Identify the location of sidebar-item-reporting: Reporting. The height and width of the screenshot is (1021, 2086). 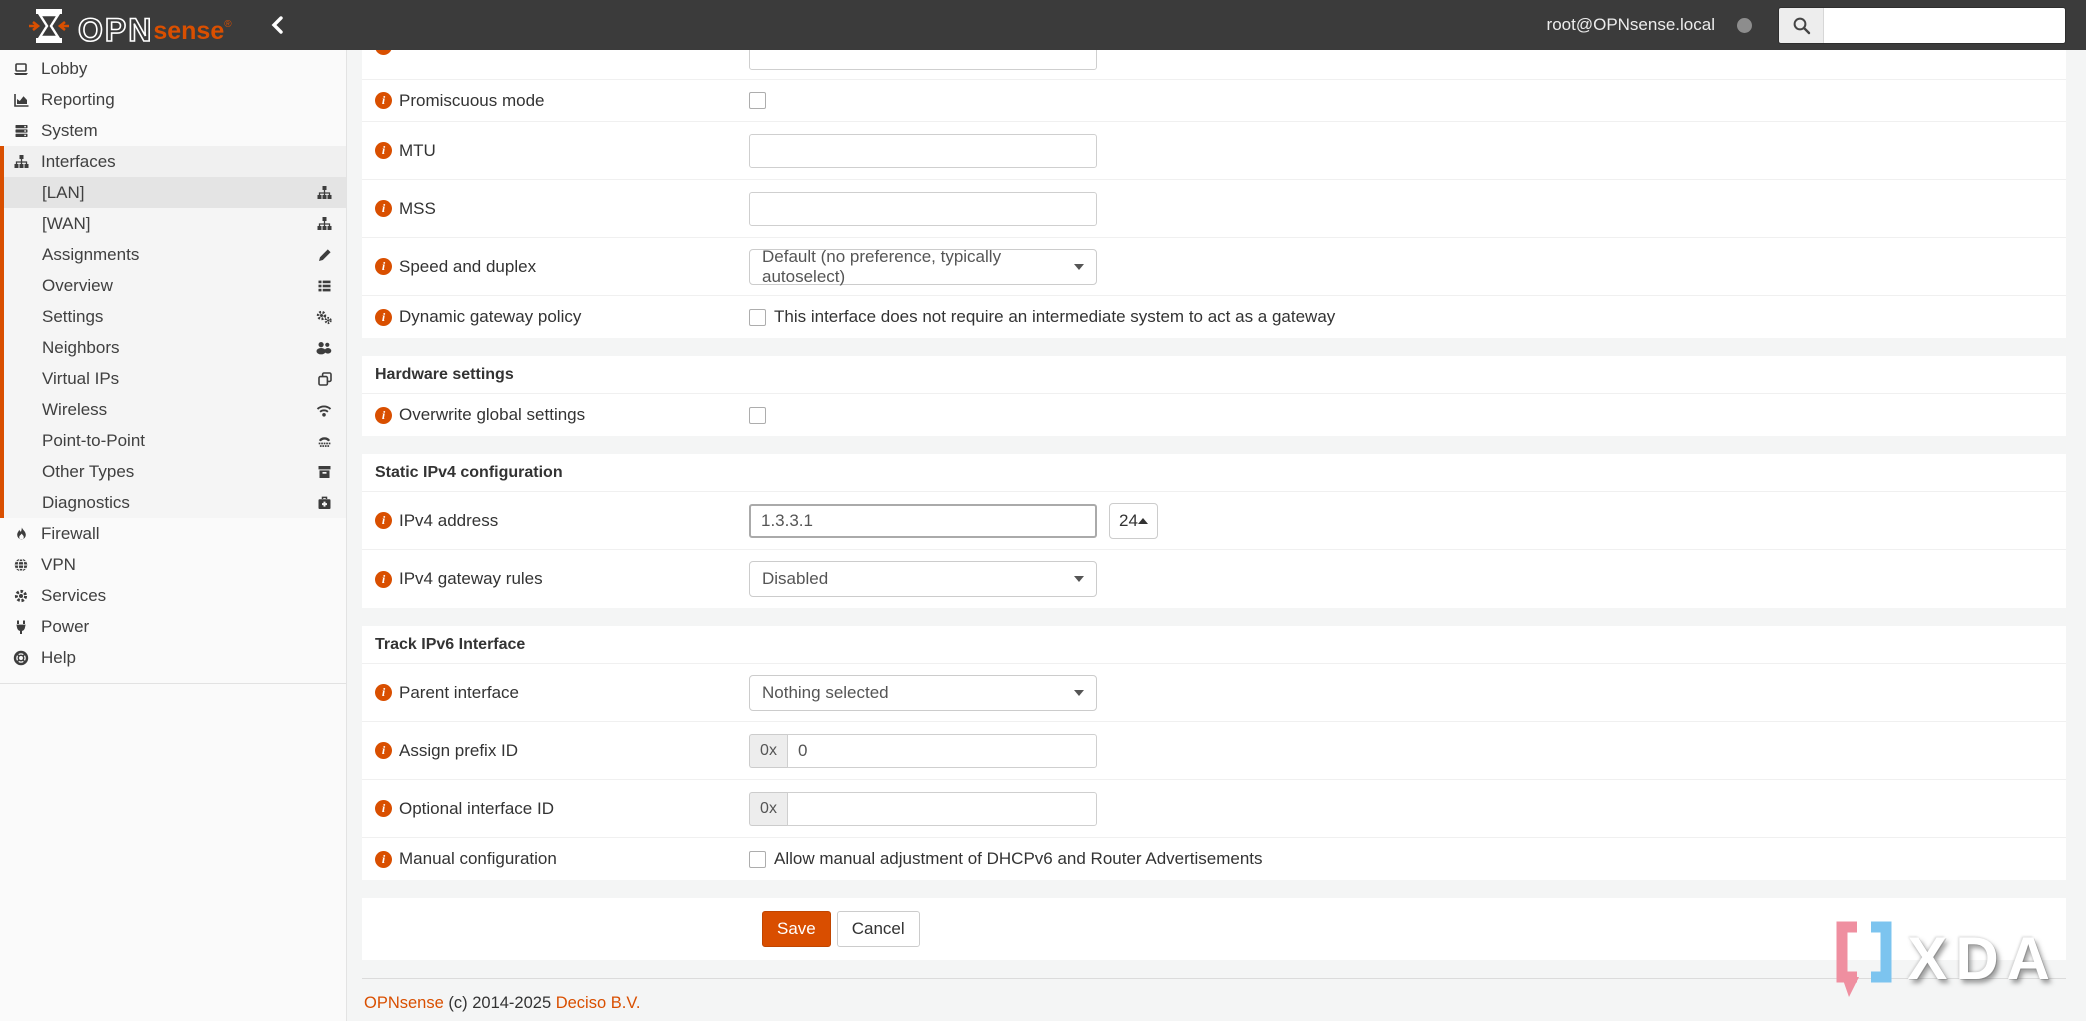
(173, 99).